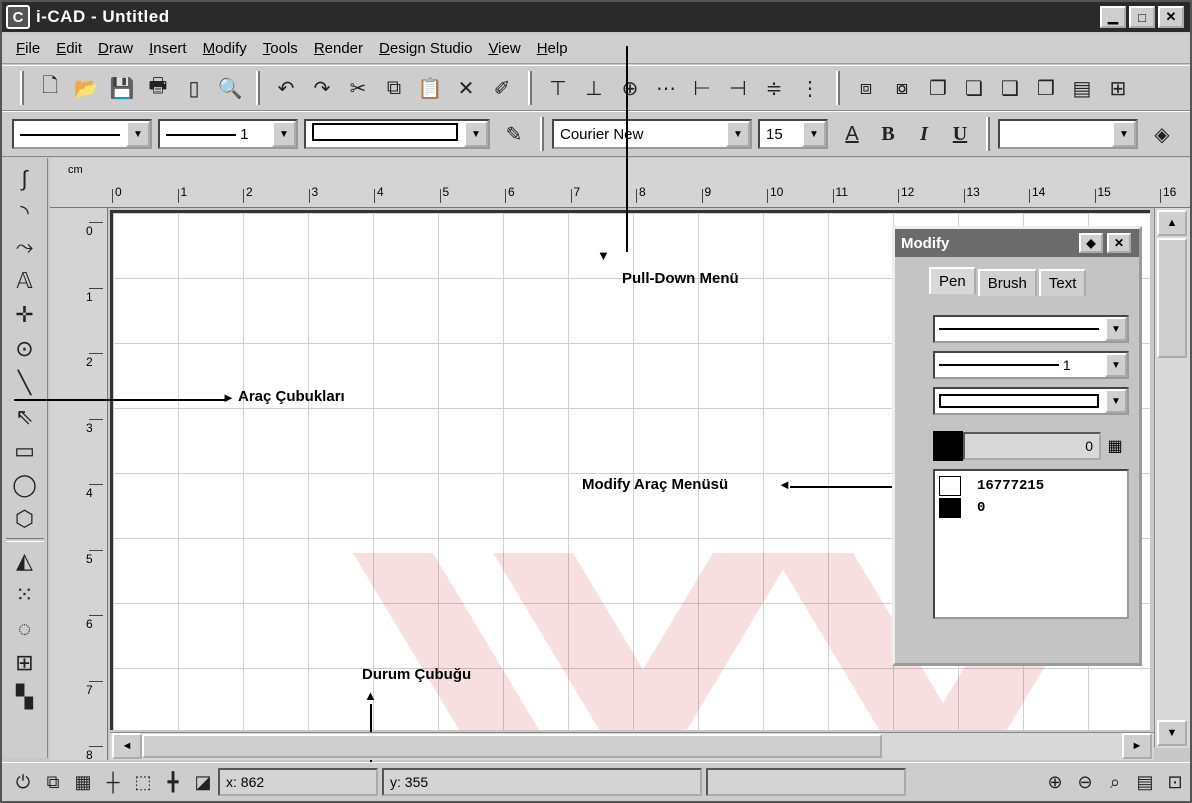 The image size is (1192, 803). I want to click on undo-icon: ↶, so click(286, 88).